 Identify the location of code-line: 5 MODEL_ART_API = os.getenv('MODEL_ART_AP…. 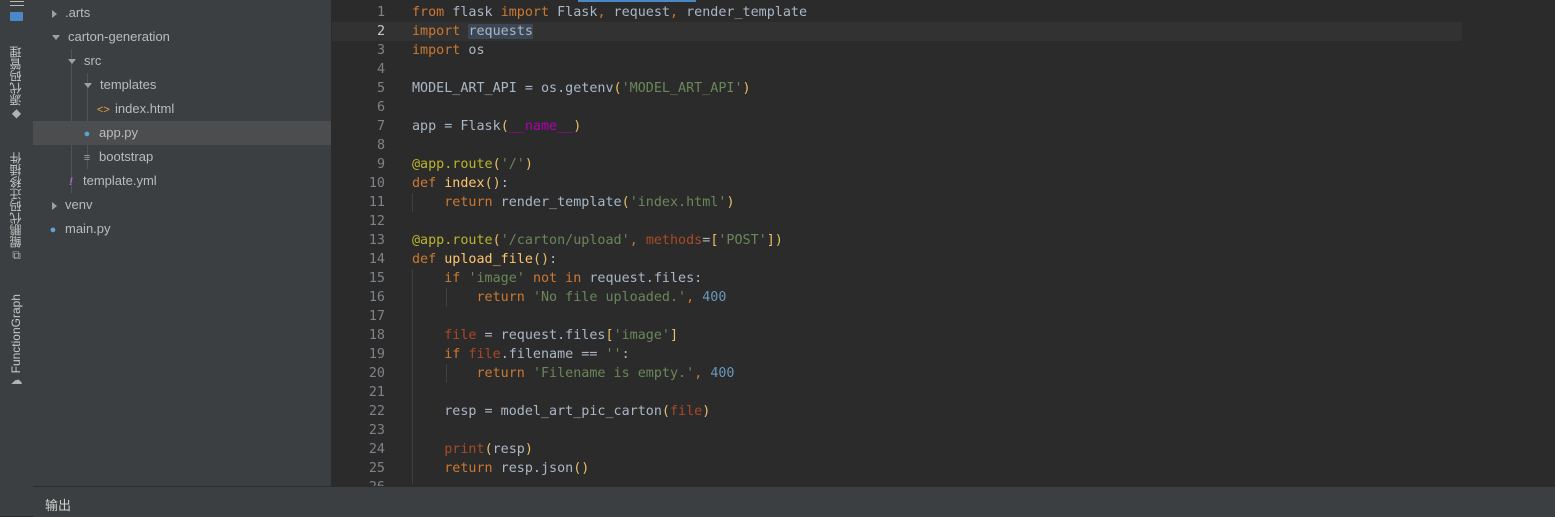
(897, 88).